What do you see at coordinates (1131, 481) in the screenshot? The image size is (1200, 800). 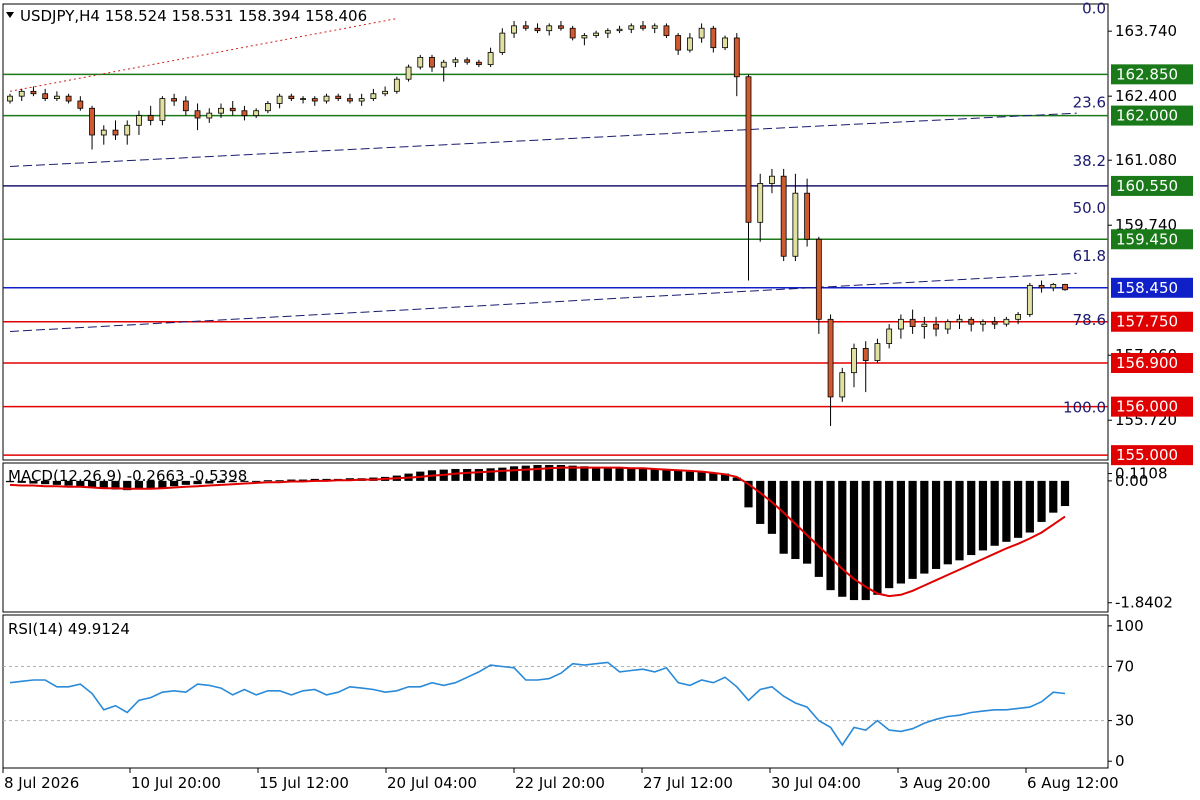 I see `macd-y-tick-label: 0.00` at bounding box center [1131, 481].